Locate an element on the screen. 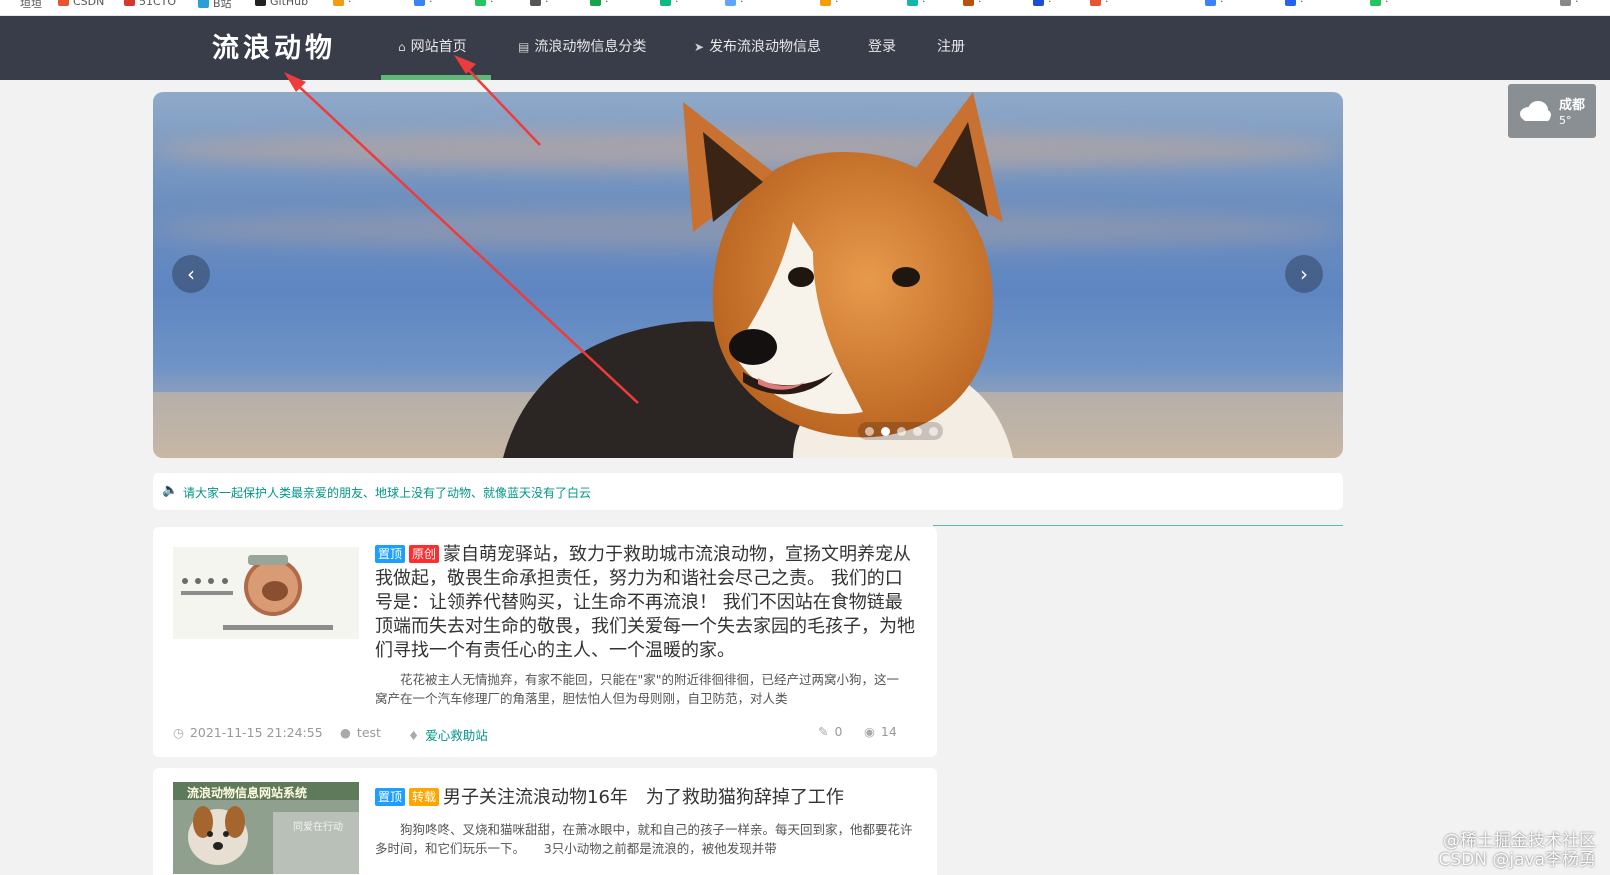 This screenshot has width=1610, height=875. annotation-arrows is located at coordinates (461, 229).